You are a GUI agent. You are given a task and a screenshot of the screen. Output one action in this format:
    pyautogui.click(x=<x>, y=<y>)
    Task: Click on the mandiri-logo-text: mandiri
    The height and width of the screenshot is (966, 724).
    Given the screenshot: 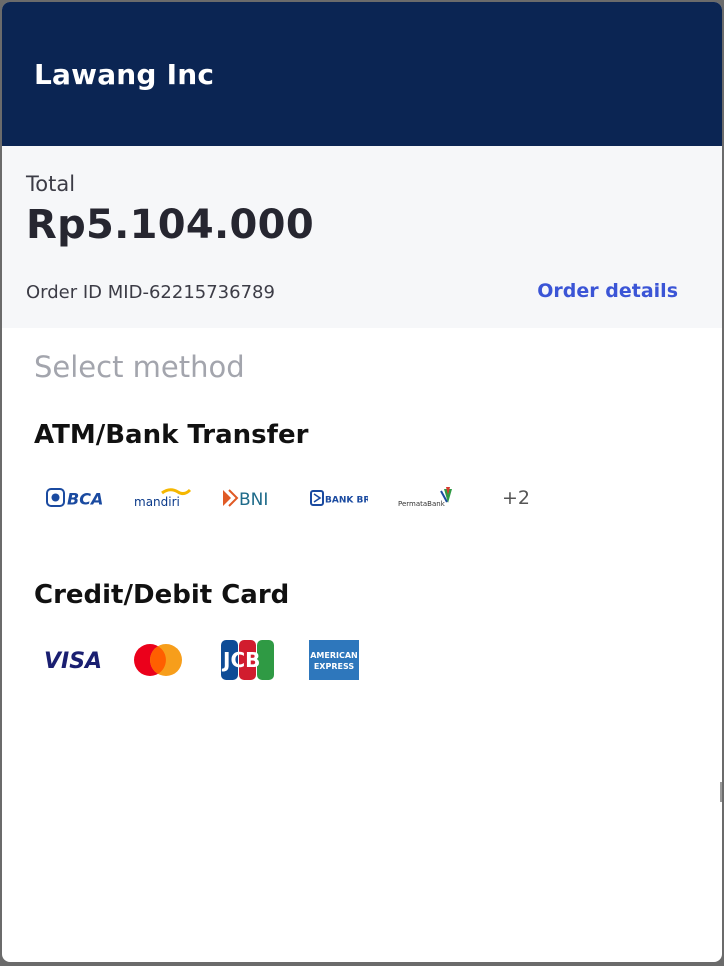 What is the action you would take?
    pyautogui.click(x=157, y=502)
    